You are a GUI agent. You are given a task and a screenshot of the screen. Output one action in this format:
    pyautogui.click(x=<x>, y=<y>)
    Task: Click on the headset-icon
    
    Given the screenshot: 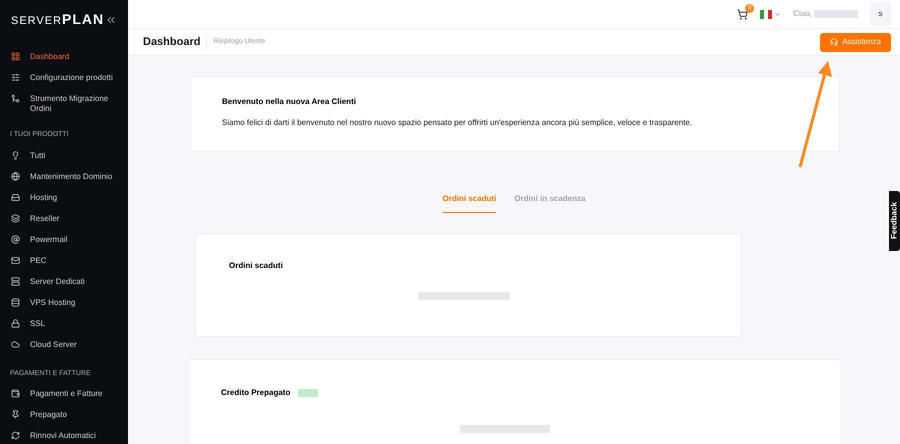 What is the action you would take?
    pyautogui.click(x=834, y=42)
    